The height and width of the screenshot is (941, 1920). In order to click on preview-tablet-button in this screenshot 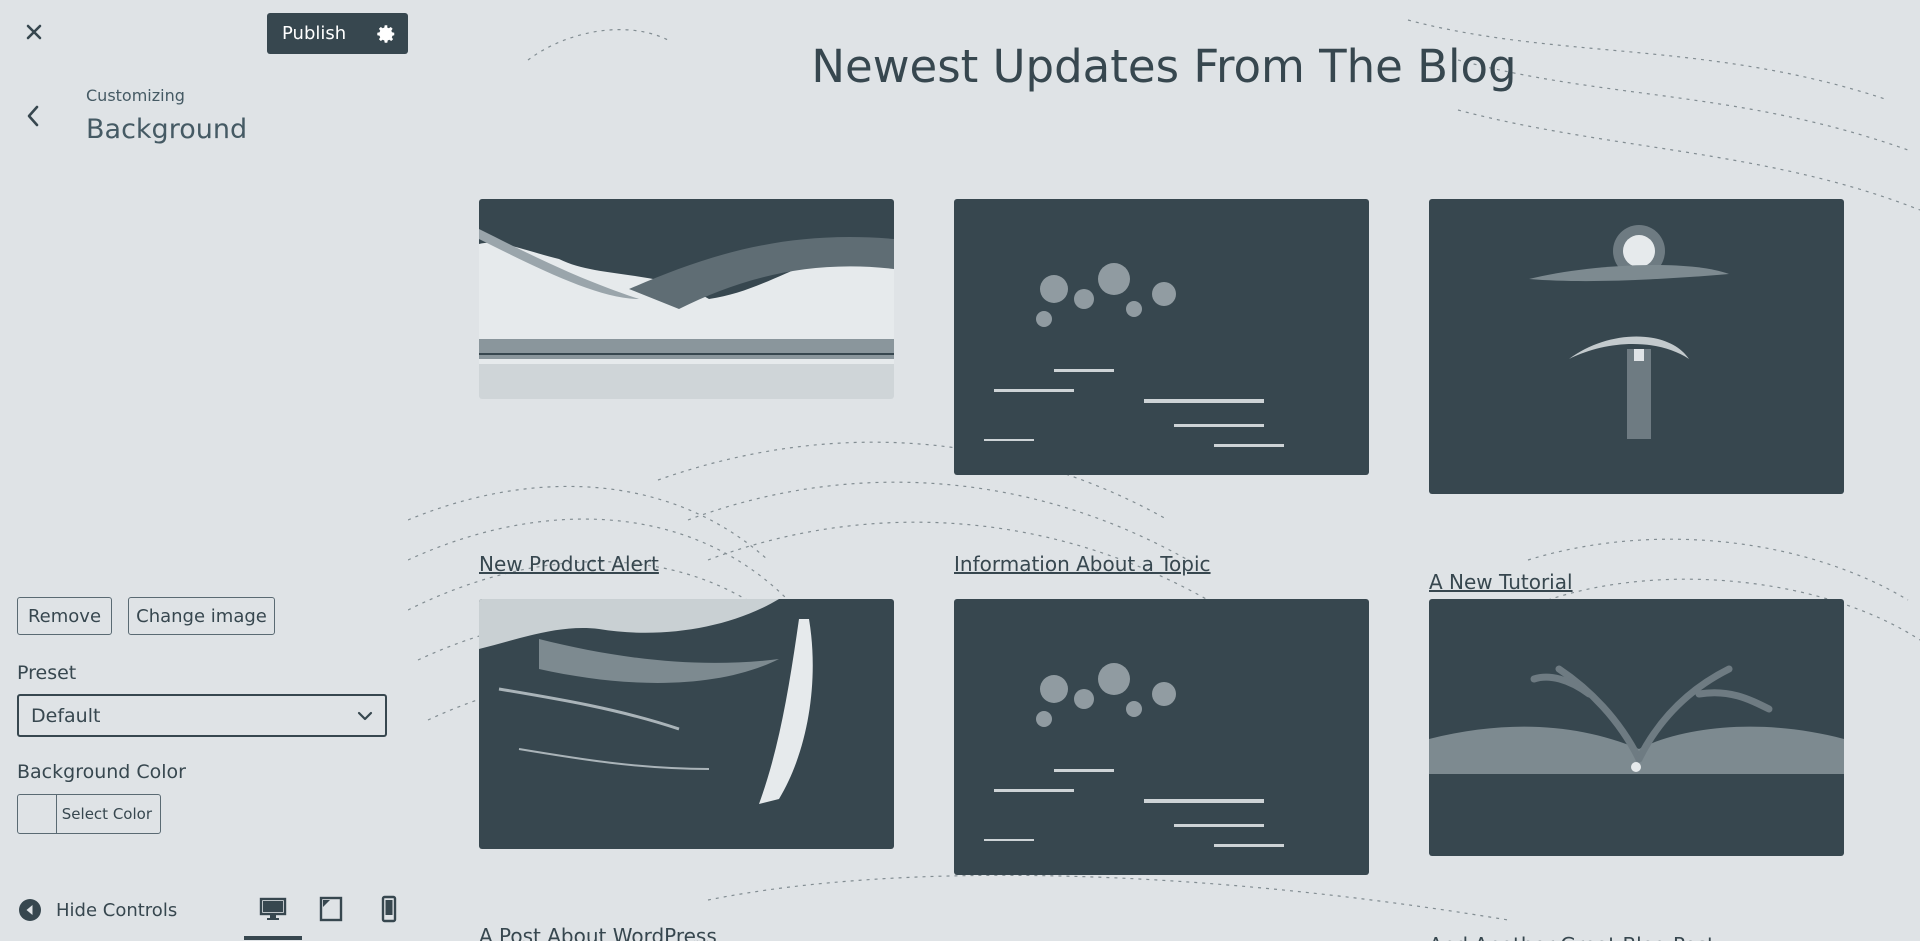, I will do `click(331, 909)`.